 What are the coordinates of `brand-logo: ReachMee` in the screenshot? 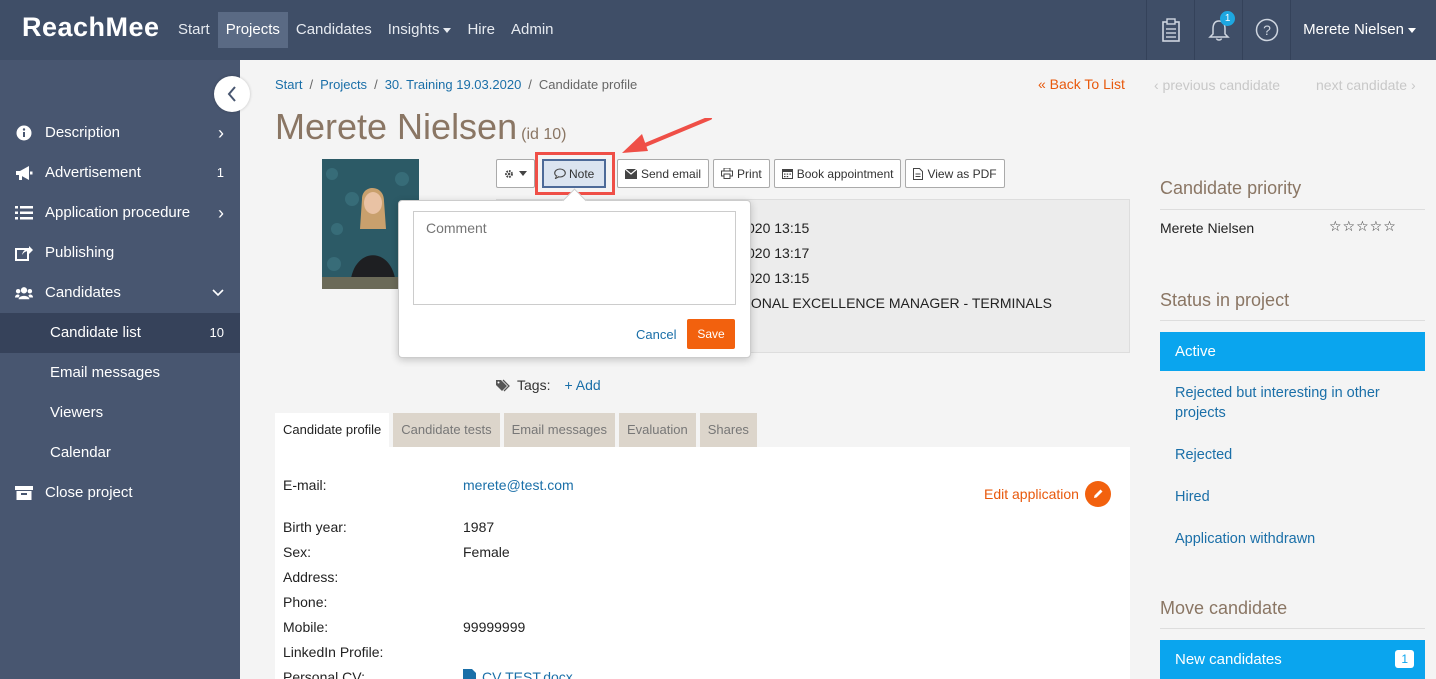 It's located at (91, 27).